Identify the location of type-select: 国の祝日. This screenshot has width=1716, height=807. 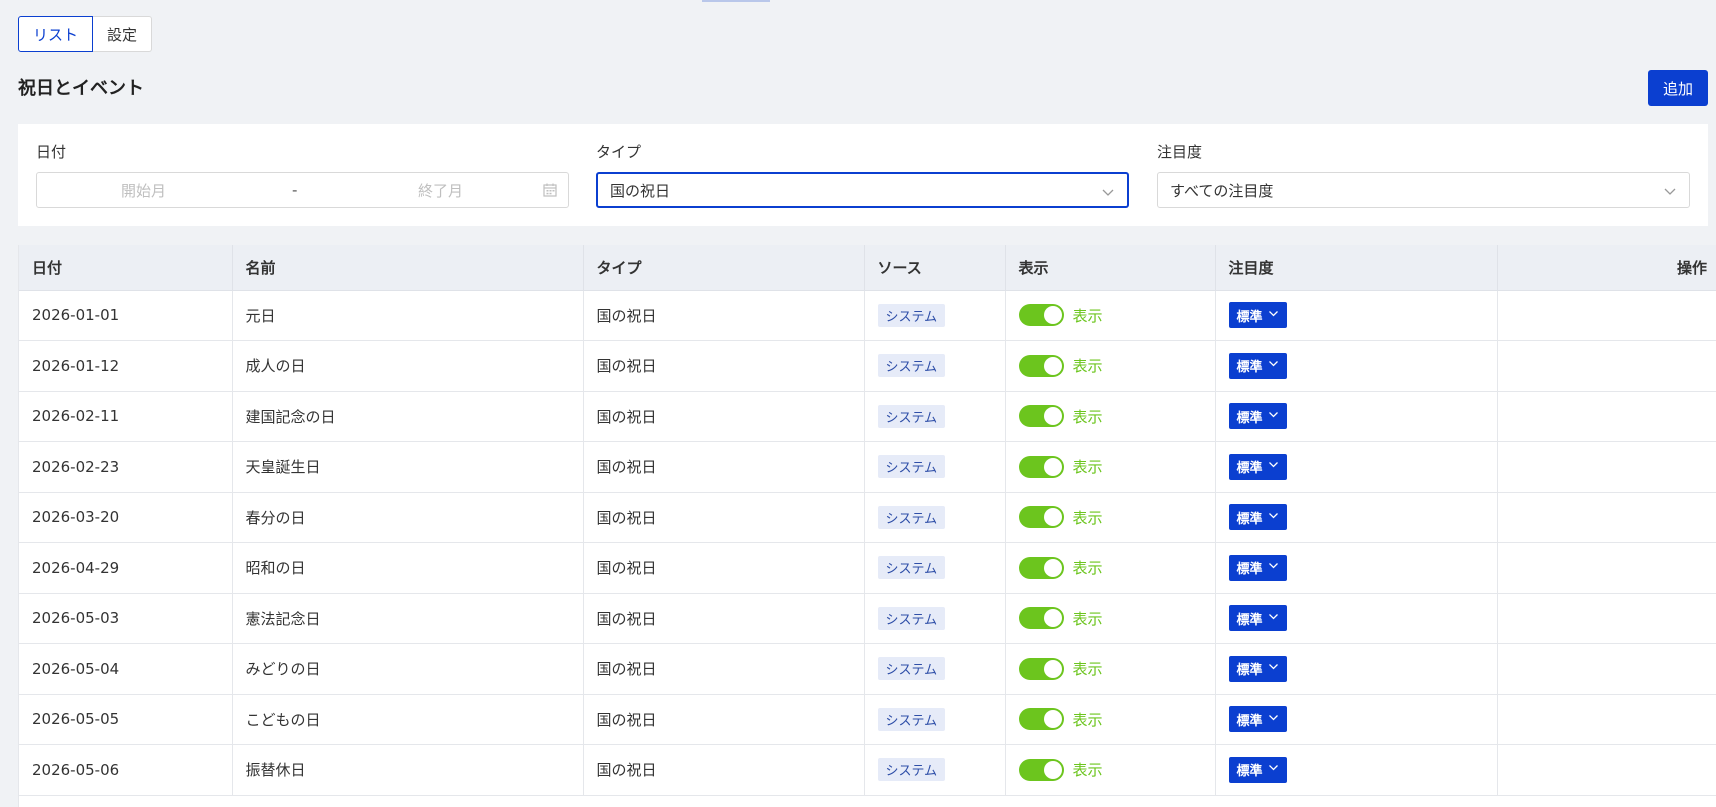
(862, 190).